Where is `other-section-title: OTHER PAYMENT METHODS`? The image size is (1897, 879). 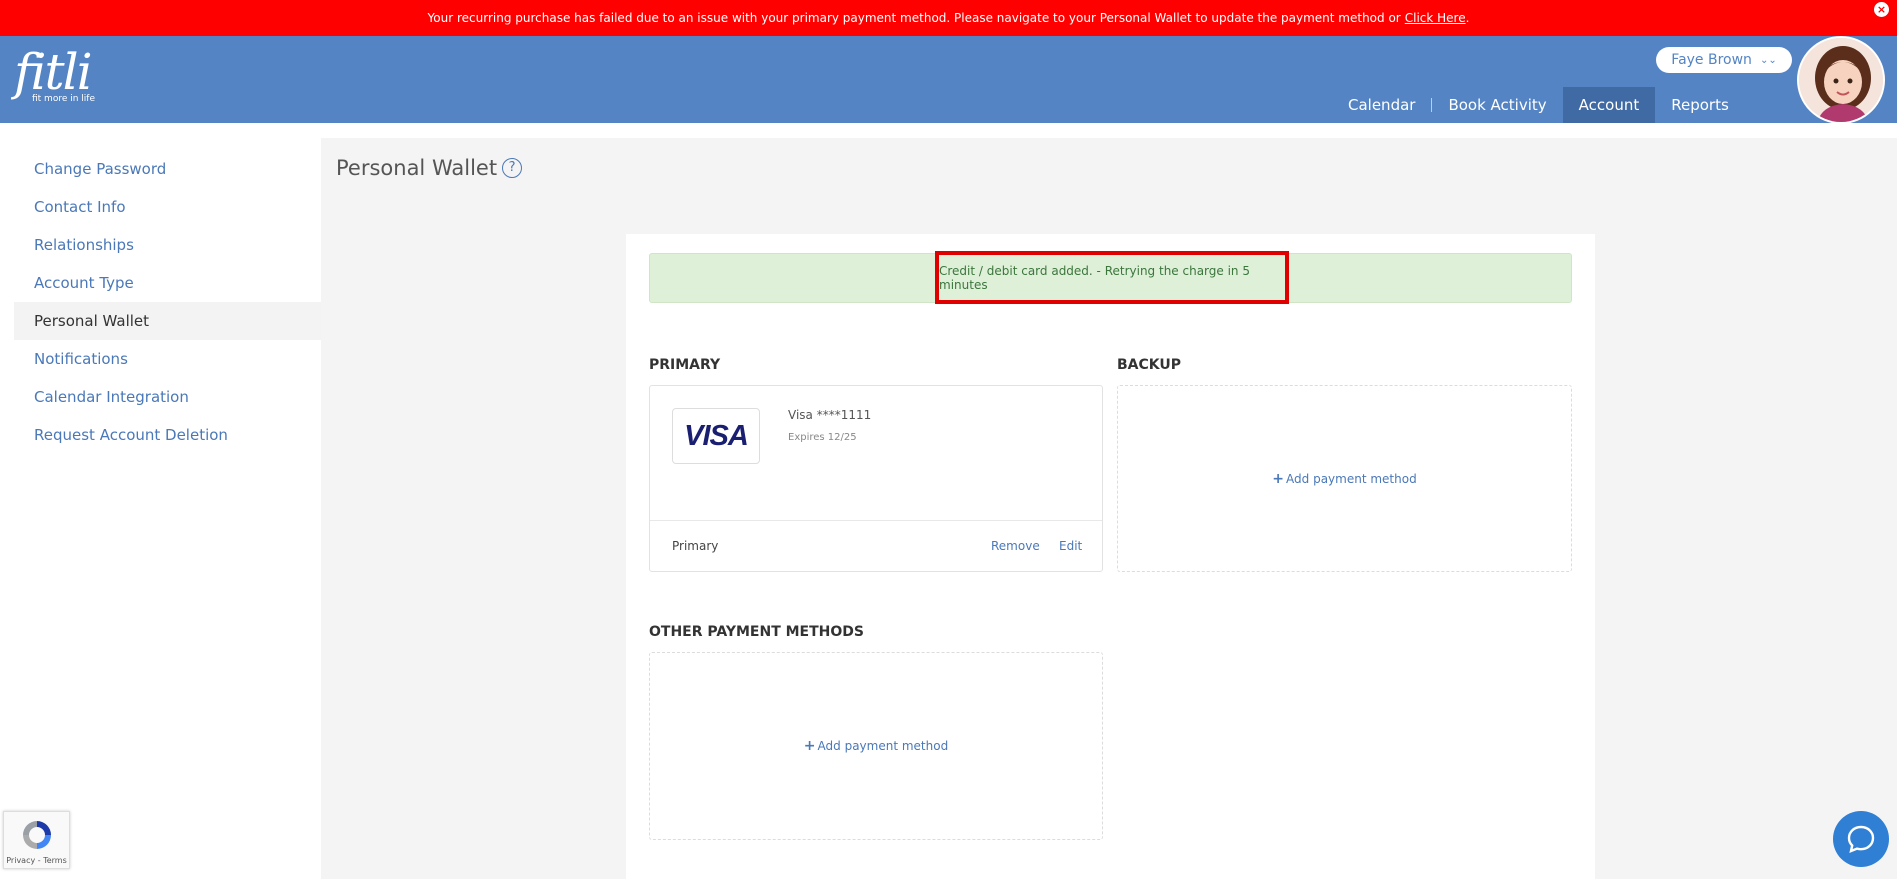 other-section-title: OTHER PAYMENT METHODS is located at coordinates (756, 632).